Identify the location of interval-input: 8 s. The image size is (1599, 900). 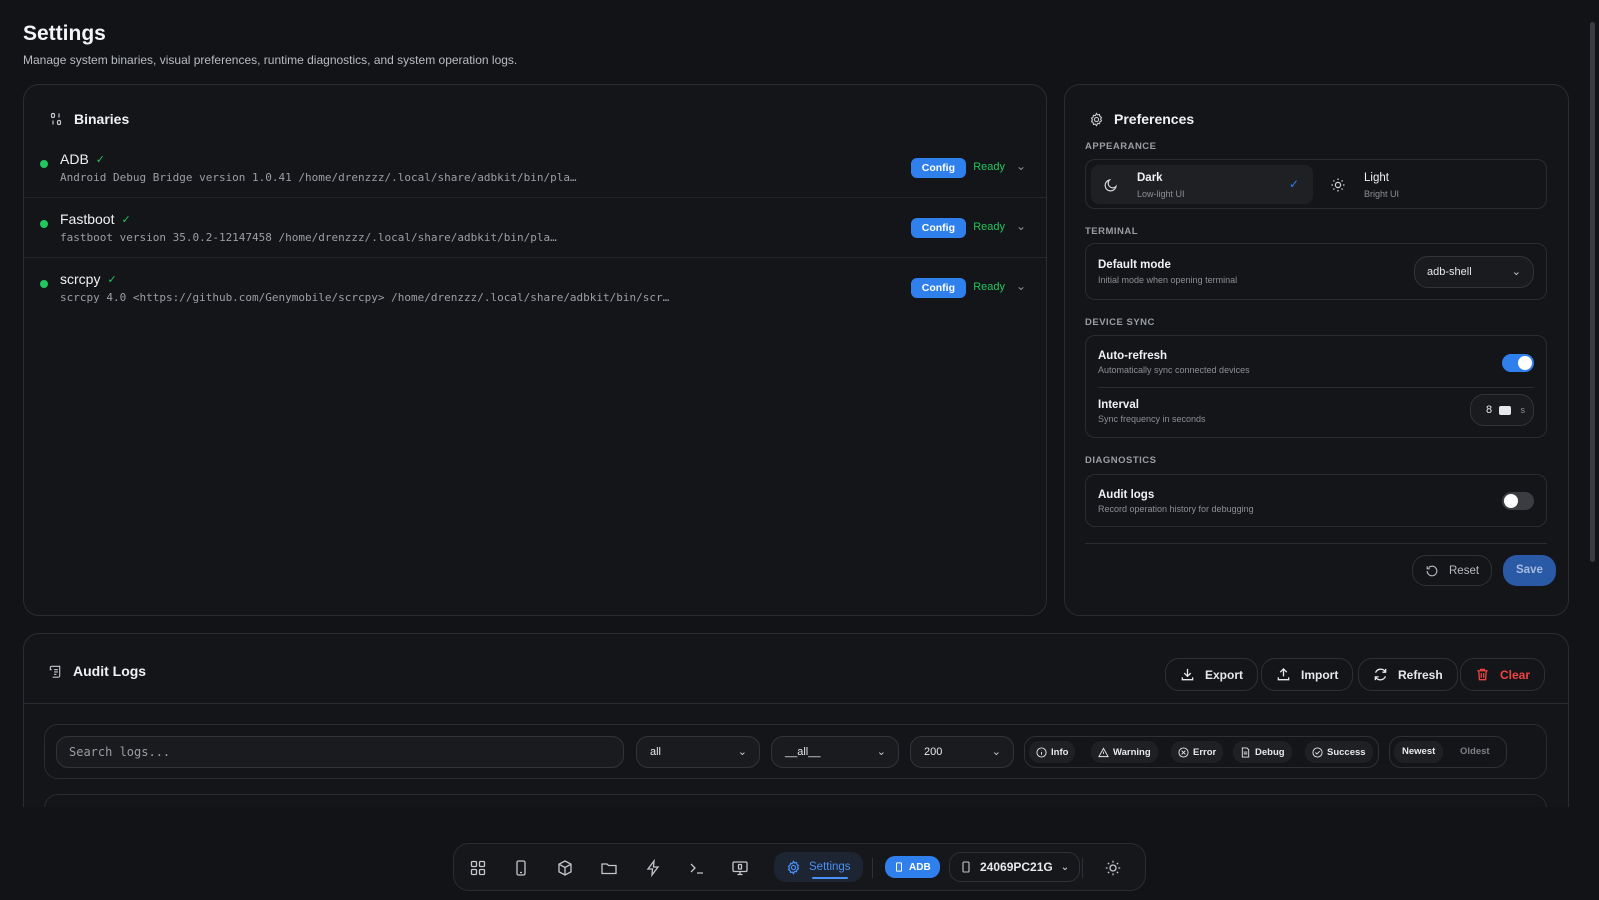
(1502, 410).